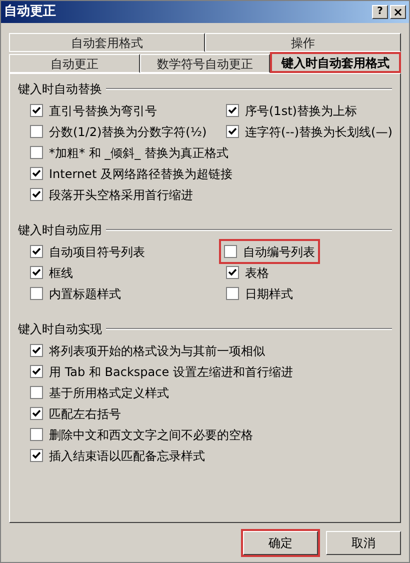 The width and height of the screenshot is (410, 563). Describe the element at coordinates (138, 153) in the screenshot. I see `checkbox-label: *加粗* 和 _倾斜_ 替换为真正格式` at that location.